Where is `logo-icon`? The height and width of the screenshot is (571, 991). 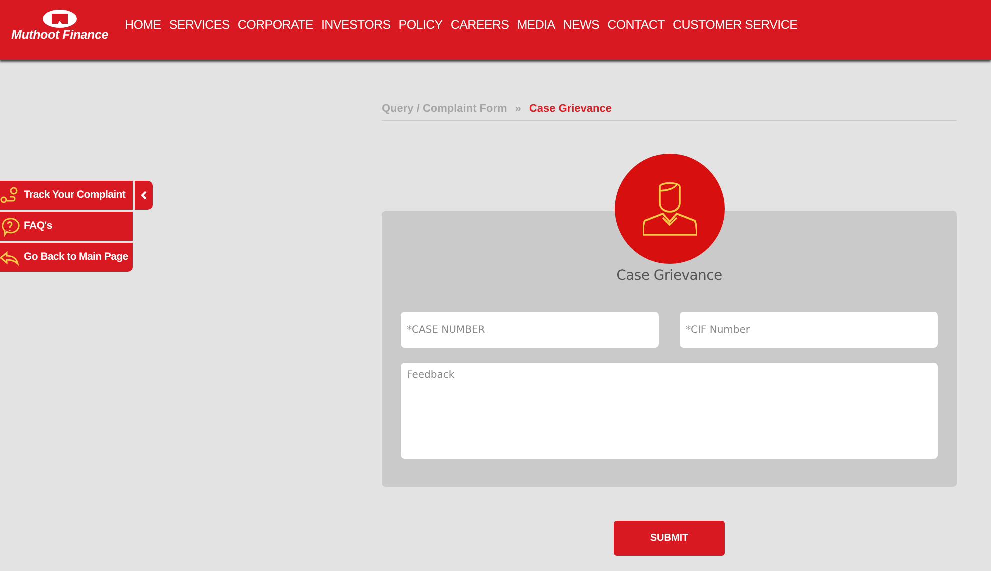
logo-icon is located at coordinates (60, 19).